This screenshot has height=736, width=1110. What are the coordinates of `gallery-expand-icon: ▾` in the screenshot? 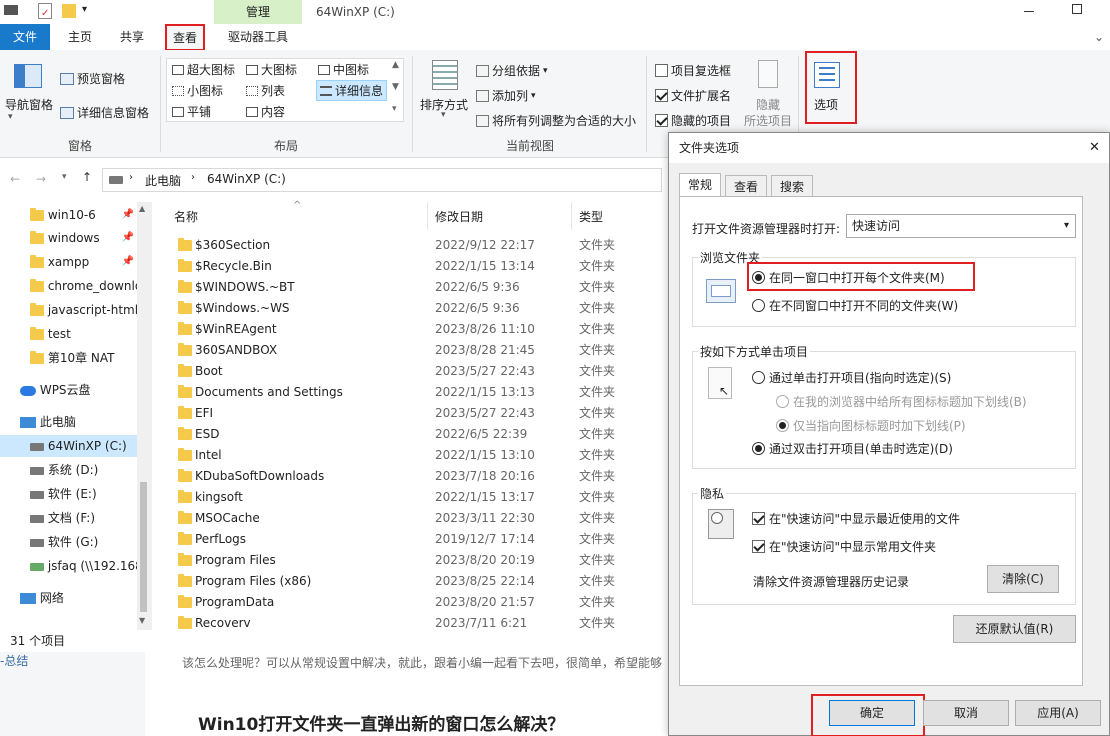 It's located at (394, 109).